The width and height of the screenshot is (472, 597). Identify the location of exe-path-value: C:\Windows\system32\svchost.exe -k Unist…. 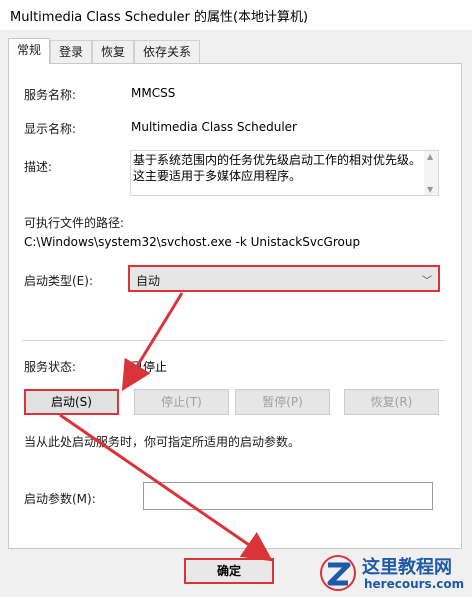
(192, 242).